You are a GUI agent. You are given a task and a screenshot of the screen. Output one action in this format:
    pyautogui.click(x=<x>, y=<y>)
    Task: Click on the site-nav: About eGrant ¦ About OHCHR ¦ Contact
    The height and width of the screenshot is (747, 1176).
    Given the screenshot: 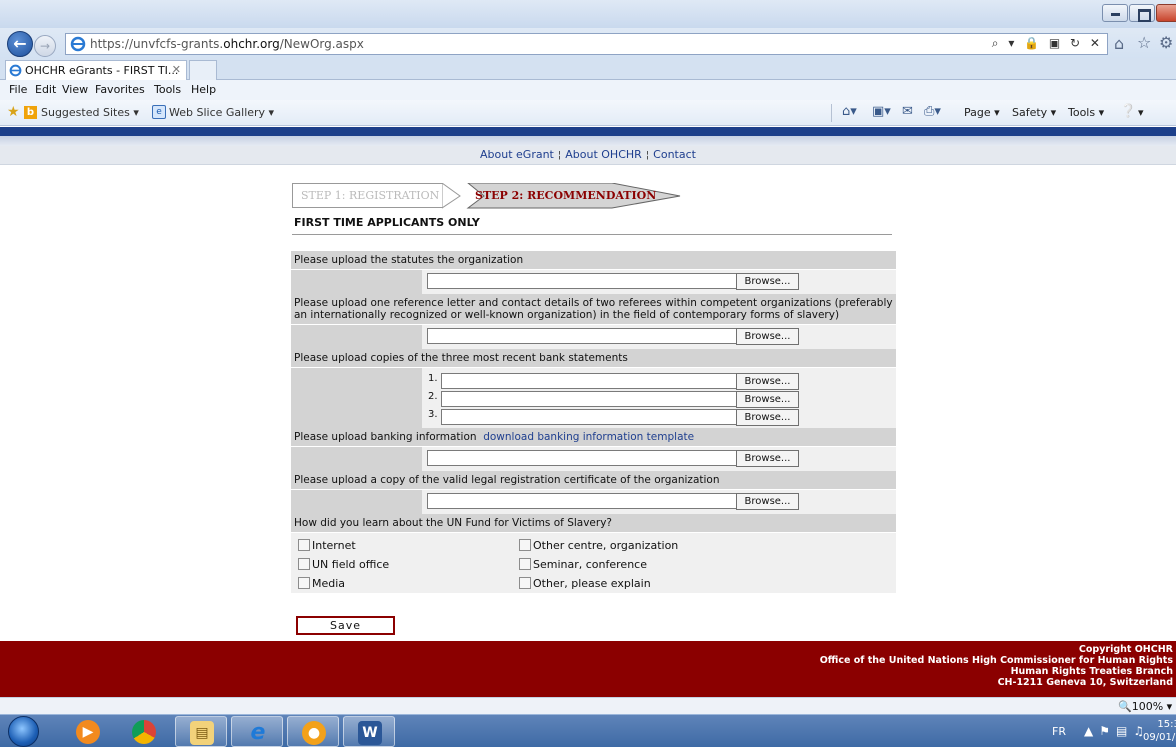 What is the action you would take?
    pyautogui.click(x=588, y=155)
    